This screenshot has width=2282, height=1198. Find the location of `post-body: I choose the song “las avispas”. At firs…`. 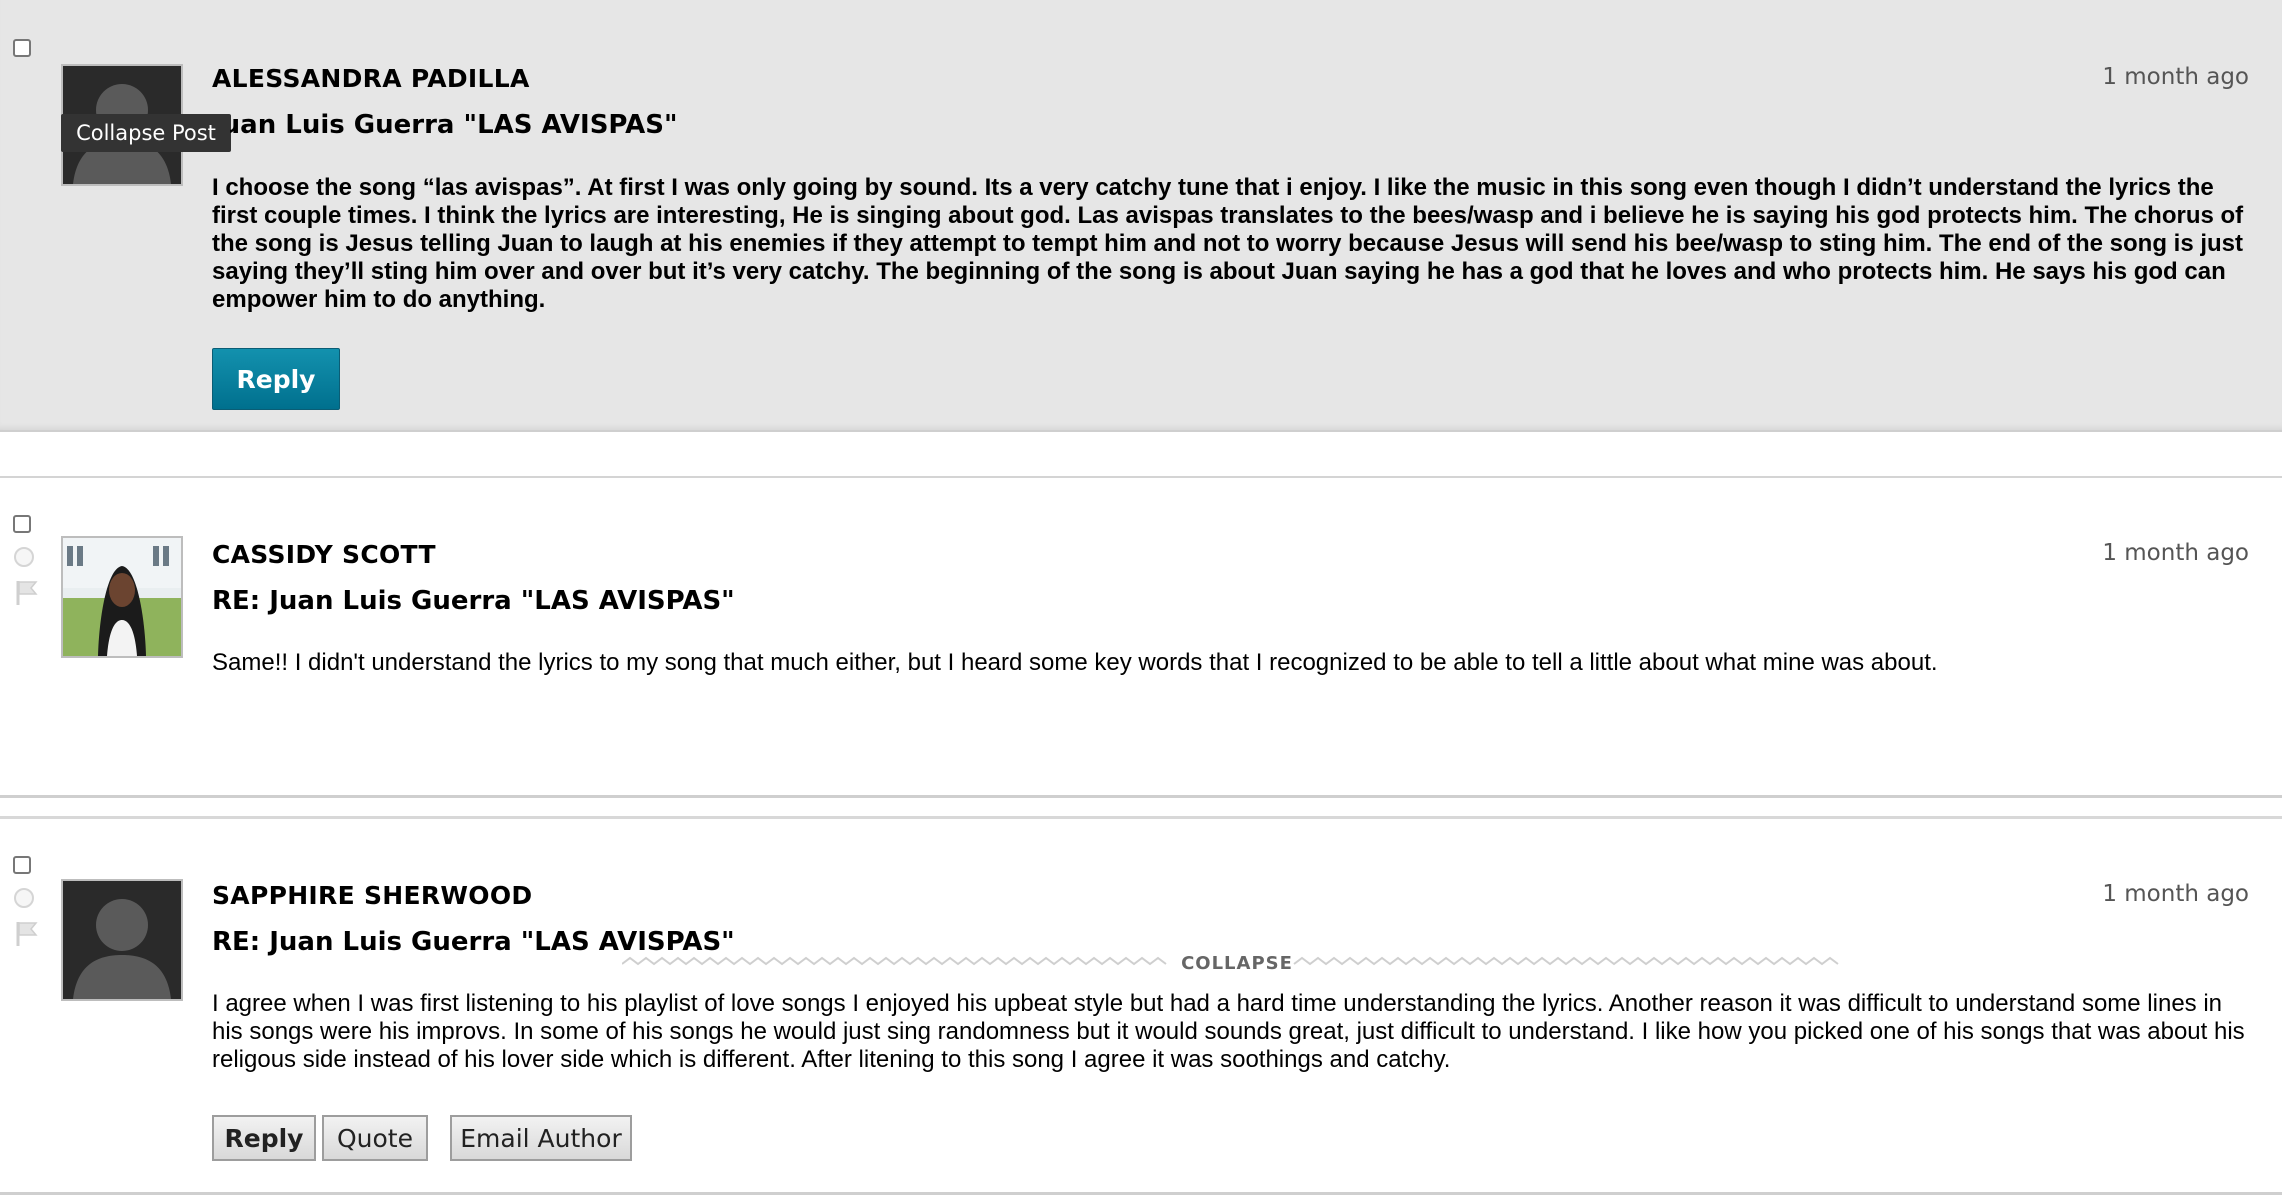

post-body: I choose the song “las avispas”. At firs… is located at coordinates (1228, 243).